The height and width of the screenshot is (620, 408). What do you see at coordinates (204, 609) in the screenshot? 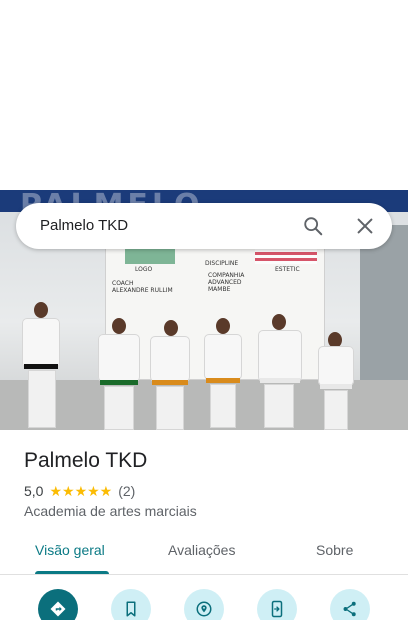
I see `nearby-icon` at bounding box center [204, 609].